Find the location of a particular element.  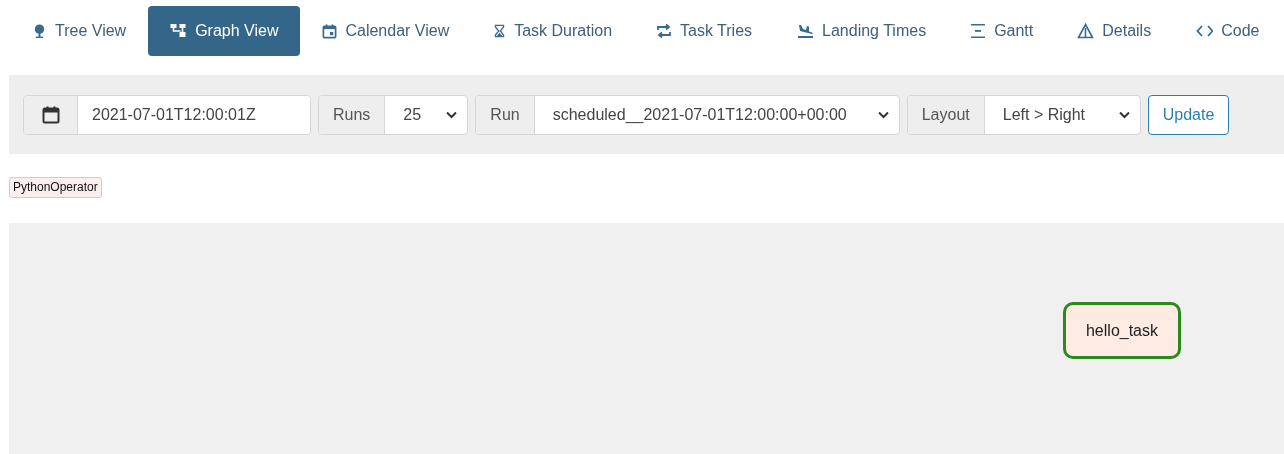

hourglass-icon is located at coordinates (500, 31).